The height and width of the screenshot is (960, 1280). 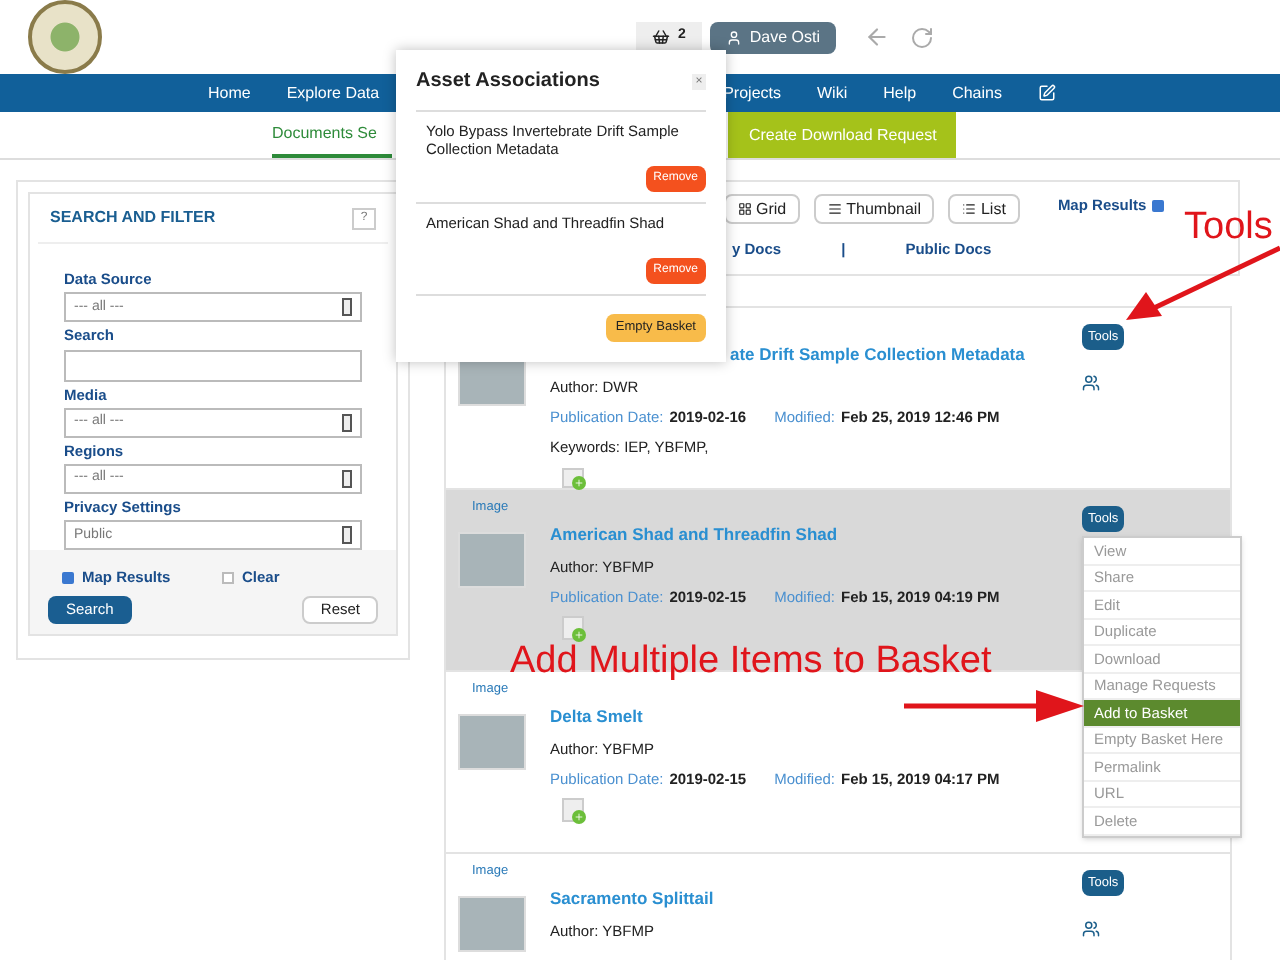 What do you see at coordinates (751, 662) in the screenshot?
I see `annotation-text: Add Multiple Items to Basket` at bounding box center [751, 662].